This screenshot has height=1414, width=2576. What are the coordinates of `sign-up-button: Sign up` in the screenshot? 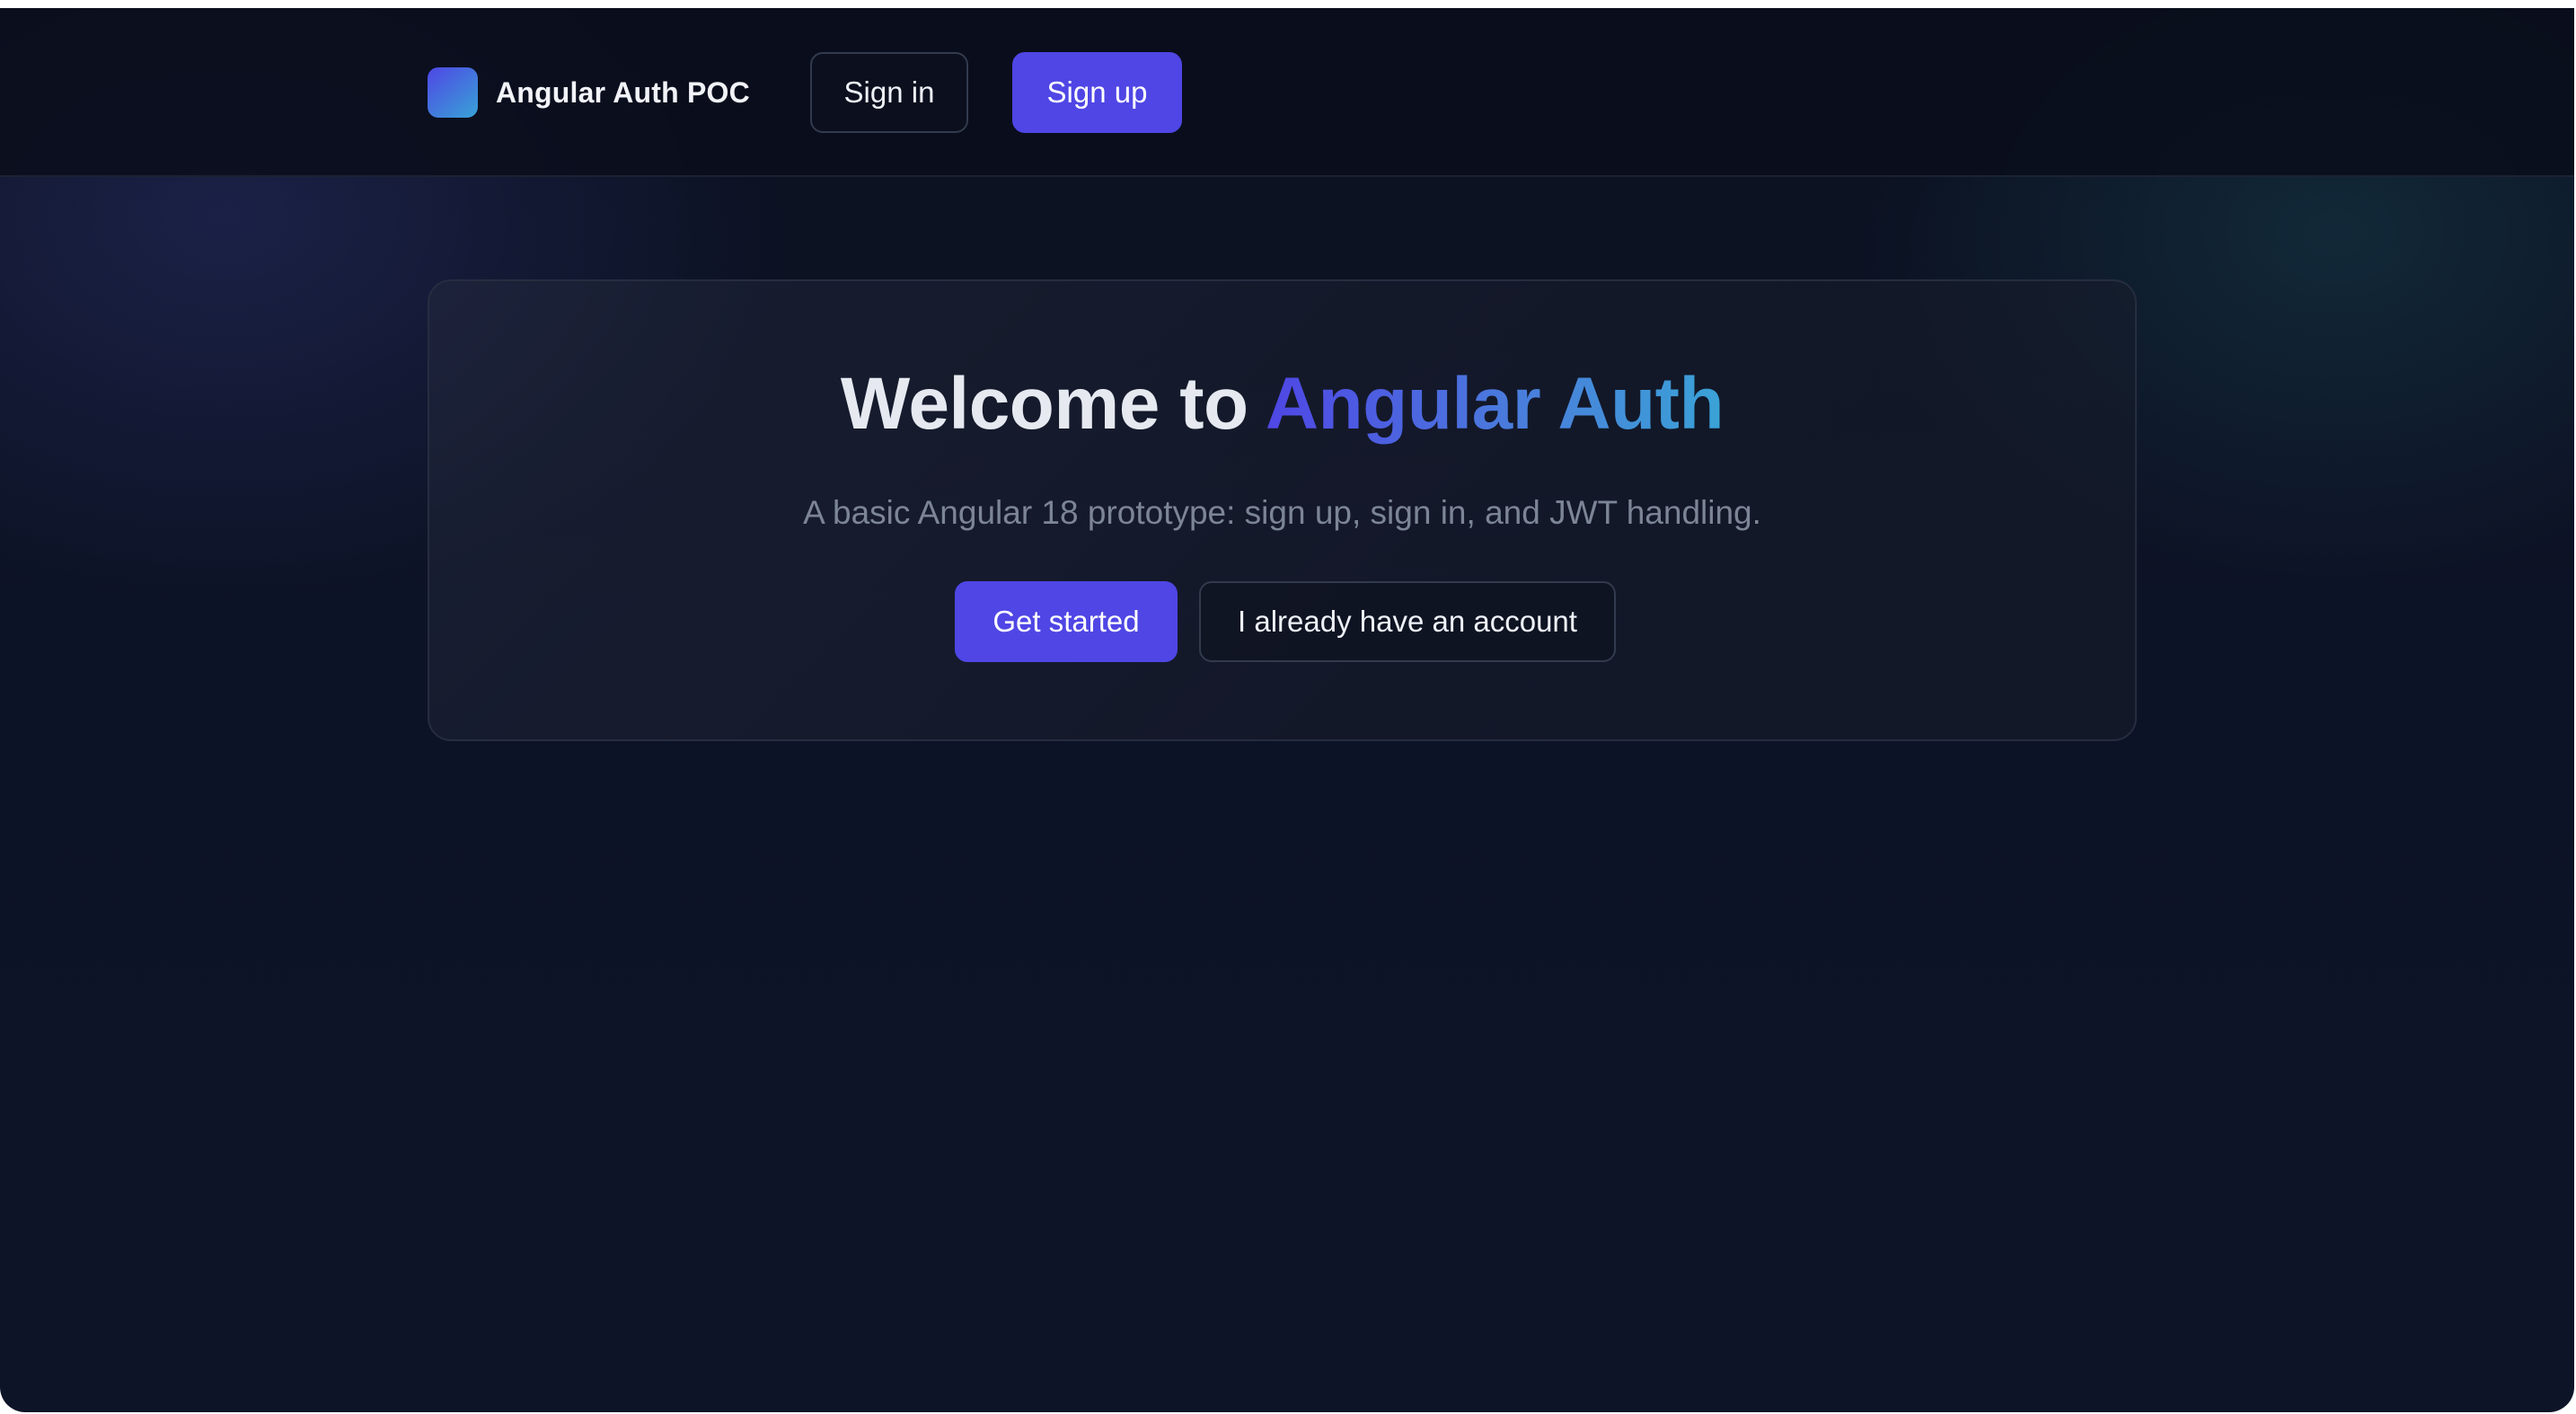 It's located at (1097, 92).